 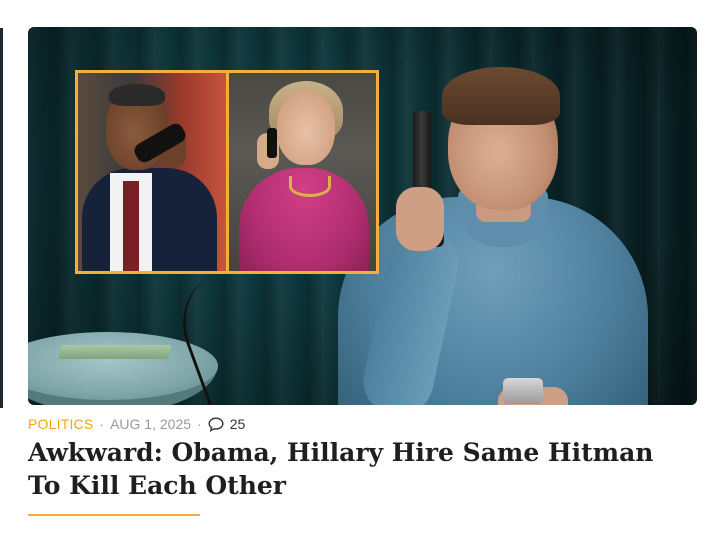 I want to click on necklace, so click(x=309, y=186).